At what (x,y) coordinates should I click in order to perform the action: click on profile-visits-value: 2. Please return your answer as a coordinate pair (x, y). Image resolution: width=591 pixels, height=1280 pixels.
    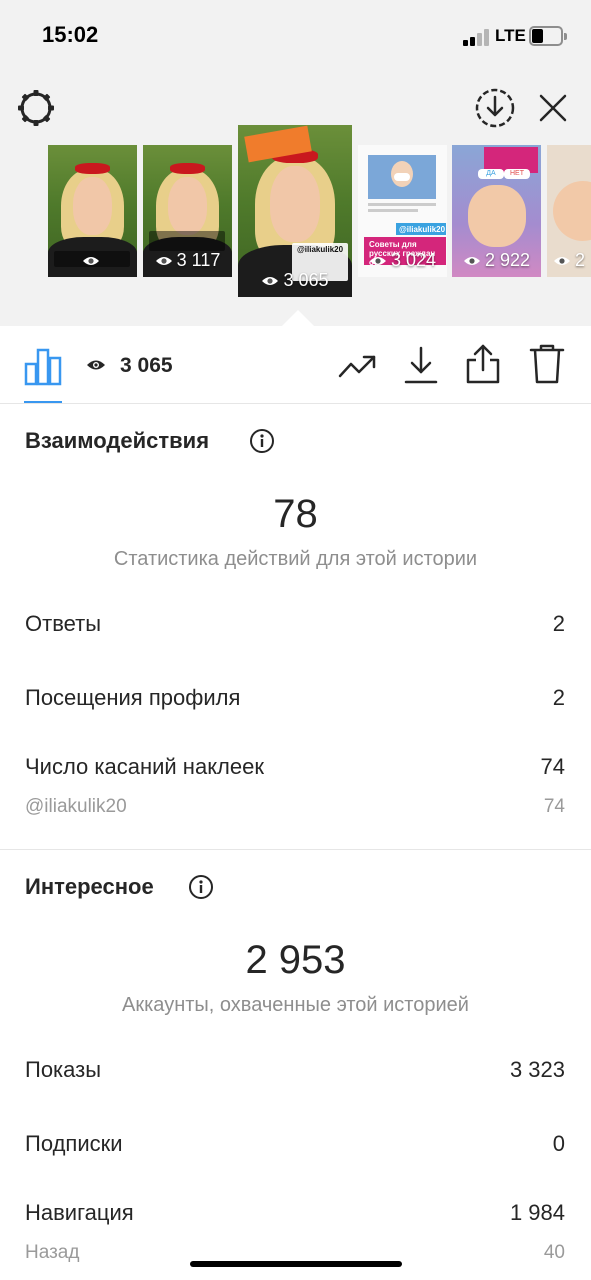
    Looking at the image, I should click on (558, 697).